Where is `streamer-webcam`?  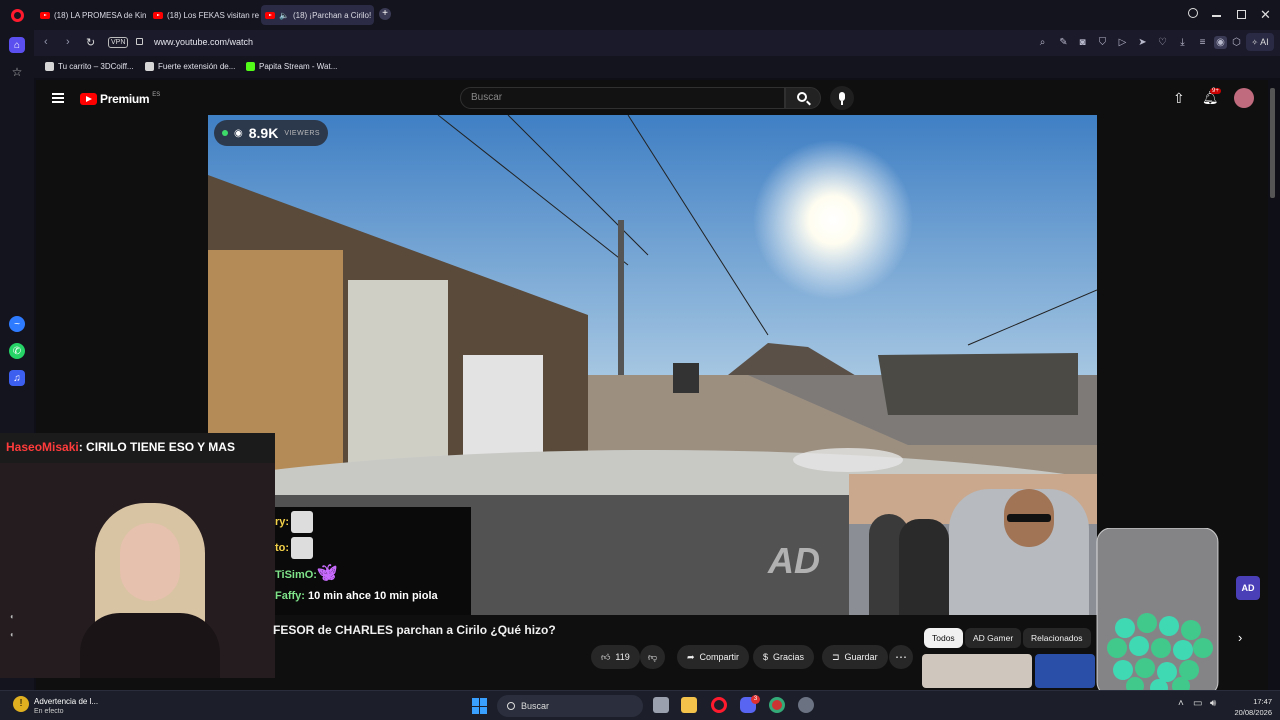
streamer-webcam is located at coordinates (137, 570).